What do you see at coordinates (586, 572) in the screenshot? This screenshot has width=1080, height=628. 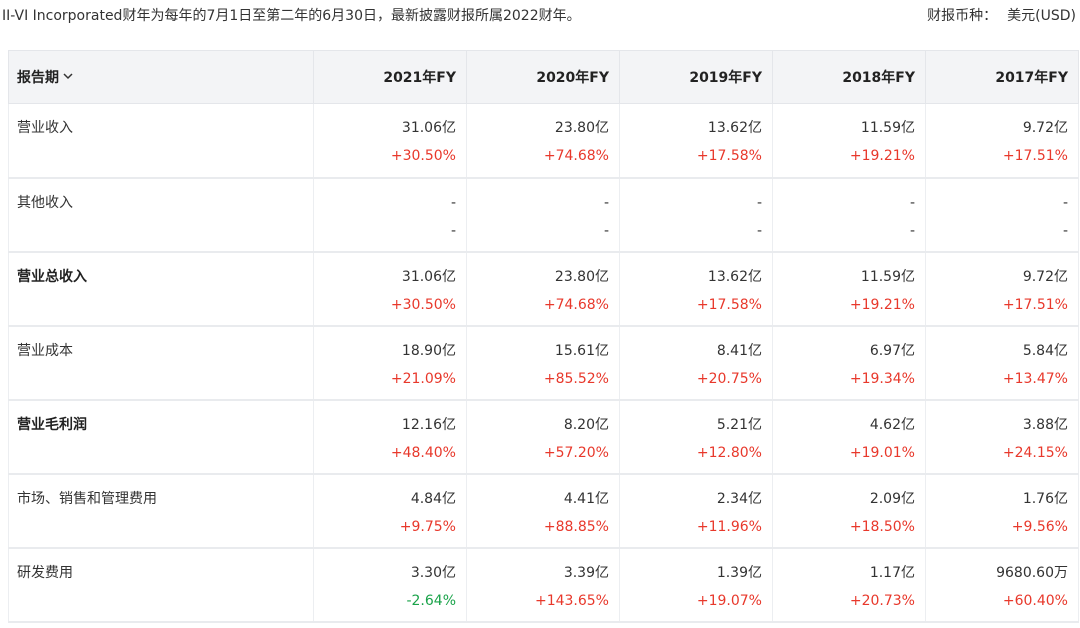 I see `cell-value: 3.39亿` at bounding box center [586, 572].